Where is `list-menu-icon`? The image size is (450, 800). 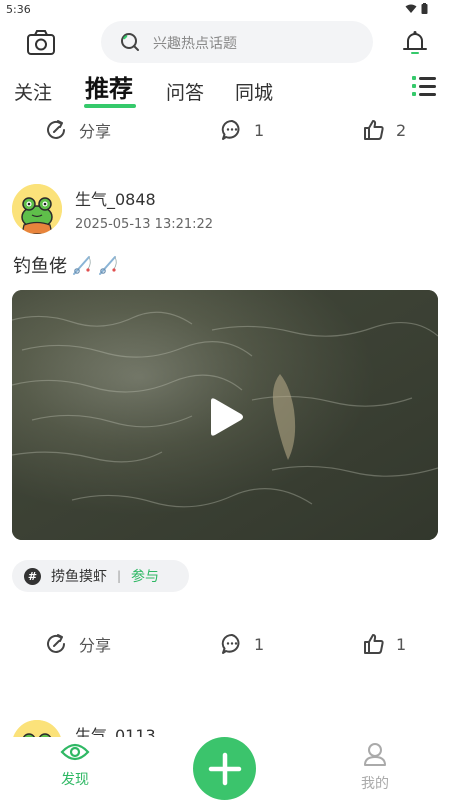 list-menu-icon is located at coordinates (424, 86).